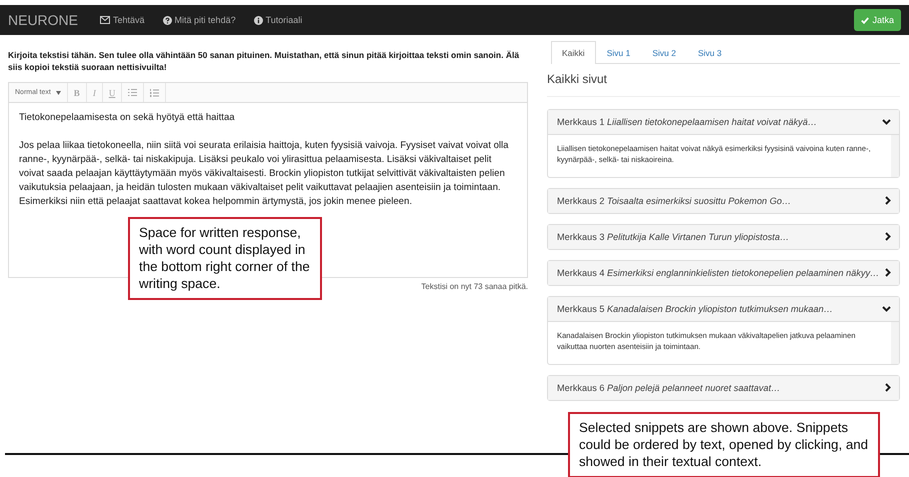 The height and width of the screenshot is (477, 909). I want to click on page-tab: Sivu 2, so click(664, 52).